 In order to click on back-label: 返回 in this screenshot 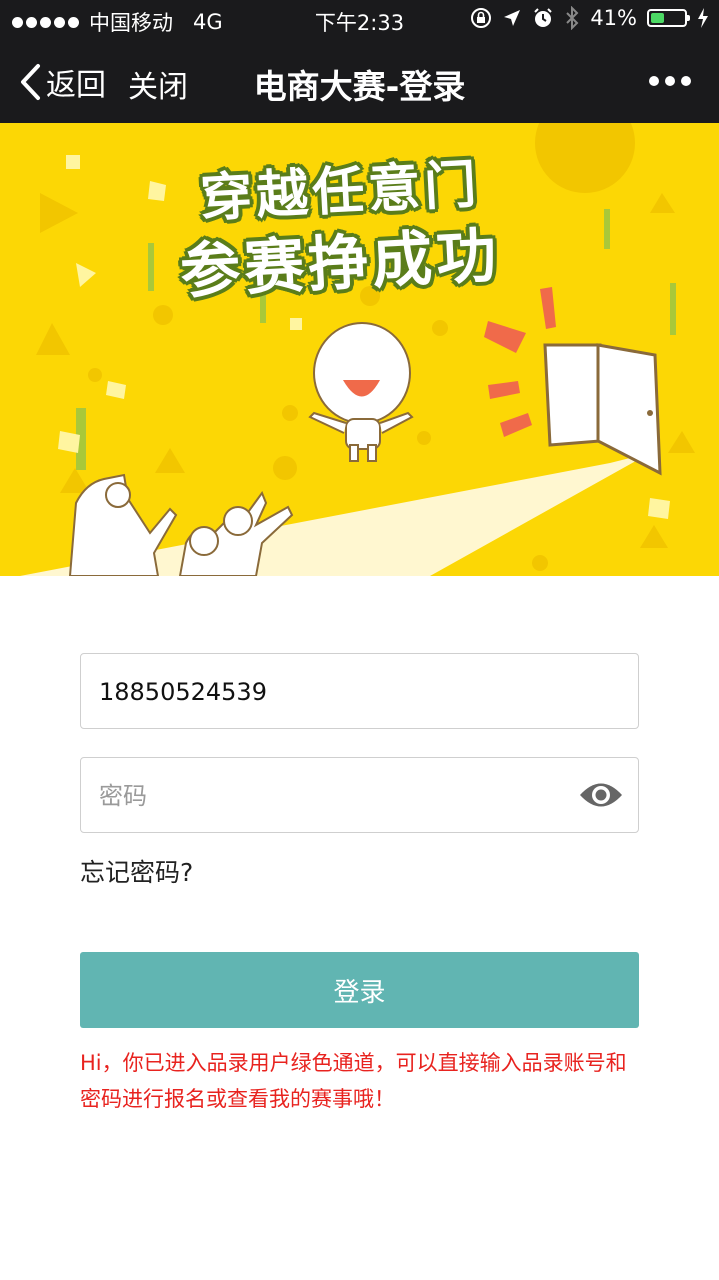, I will do `click(76, 85)`.